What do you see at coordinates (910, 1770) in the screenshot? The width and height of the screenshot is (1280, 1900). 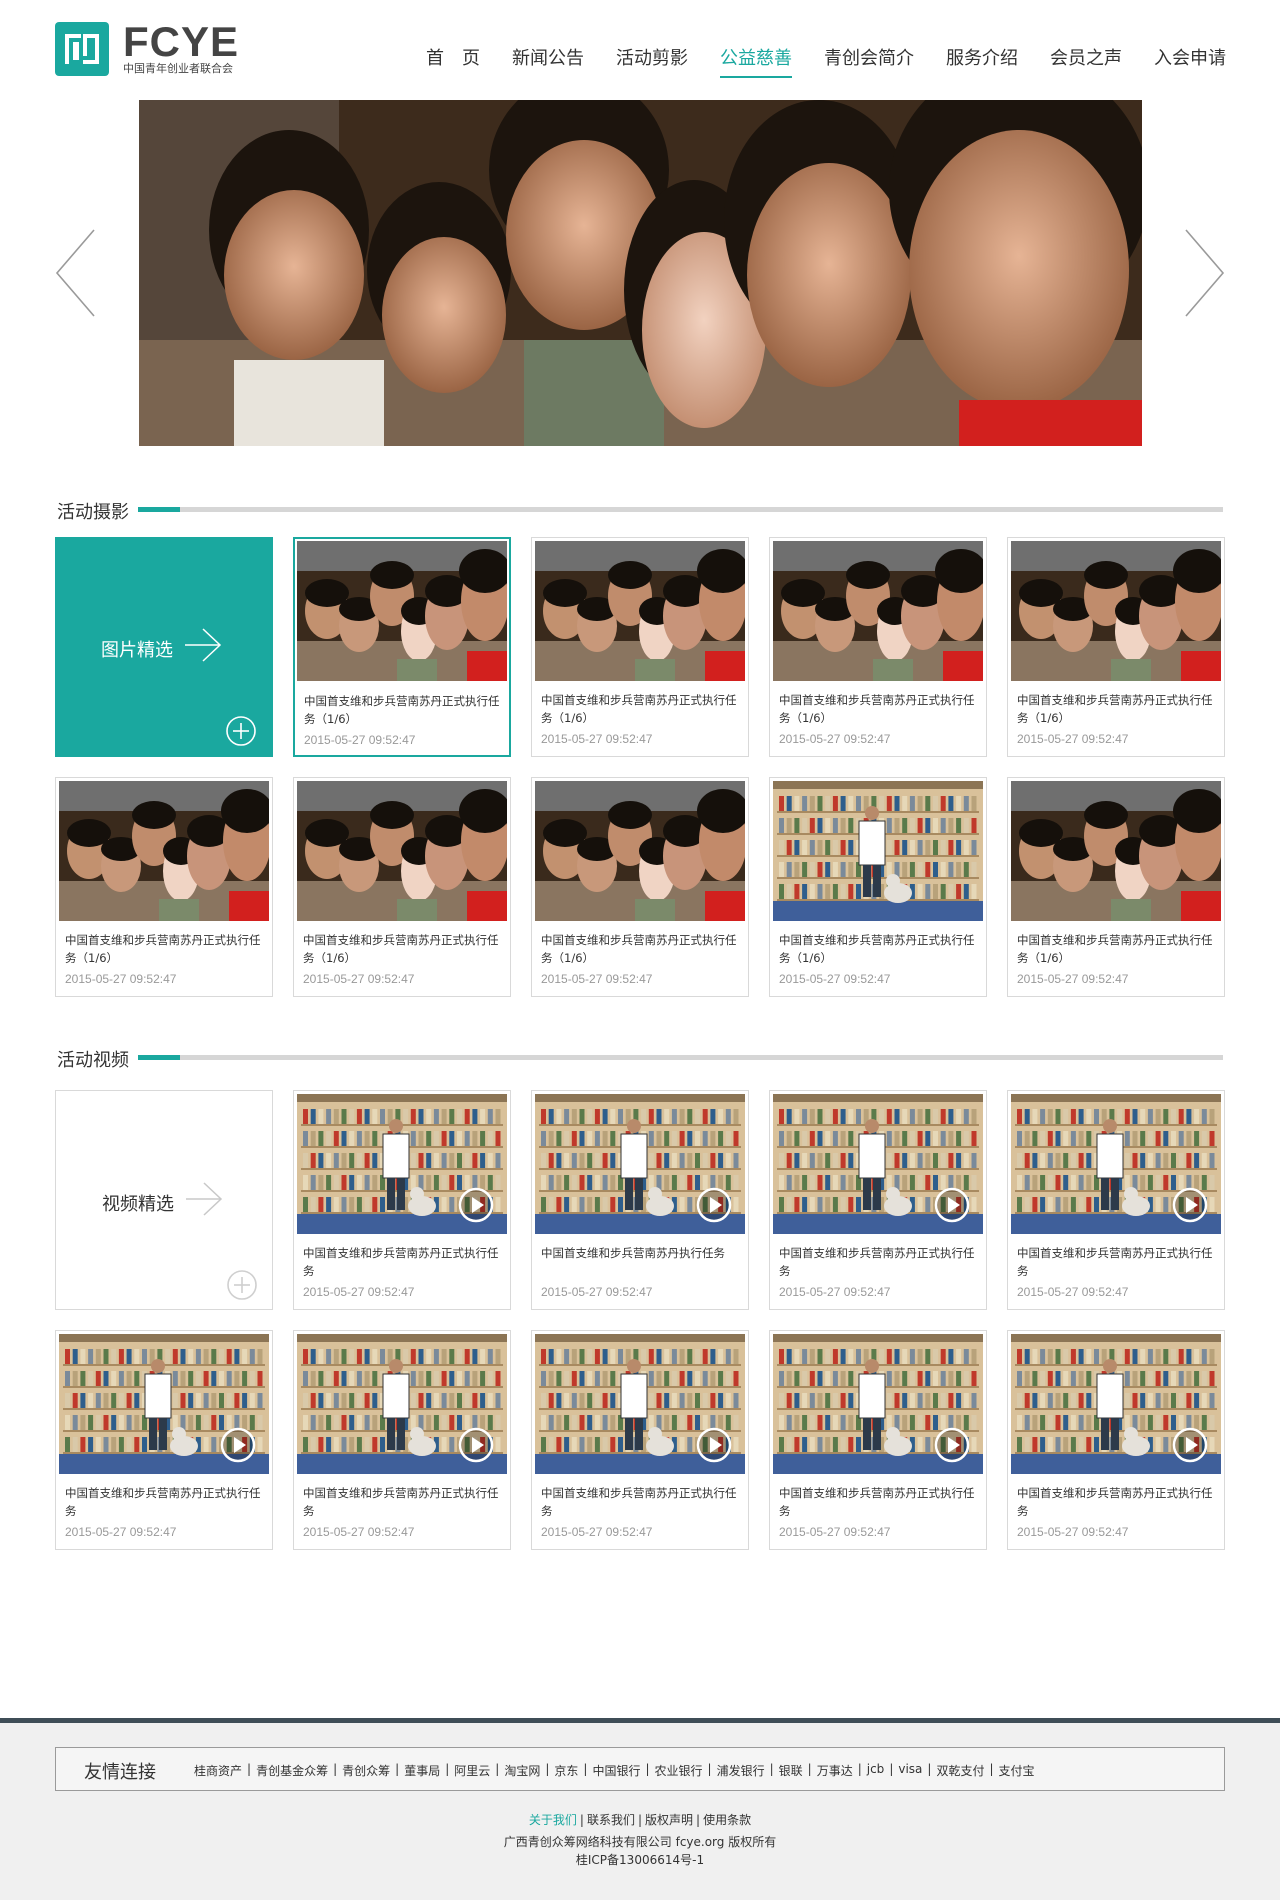 I see `friend-link: visa` at bounding box center [910, 1770].